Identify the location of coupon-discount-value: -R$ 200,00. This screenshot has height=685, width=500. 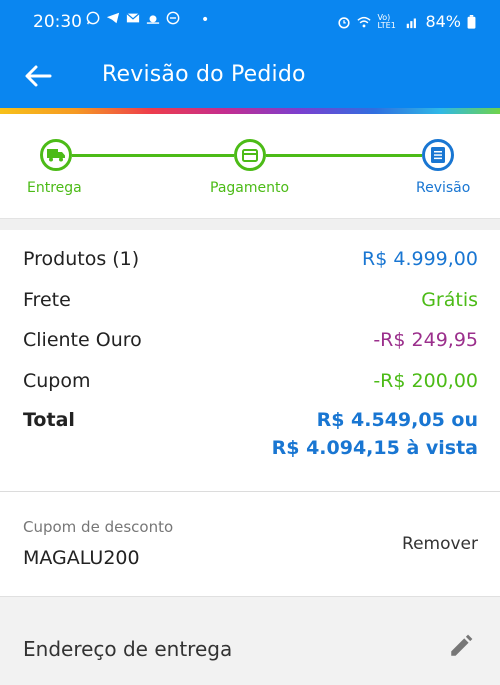
(425, 381).